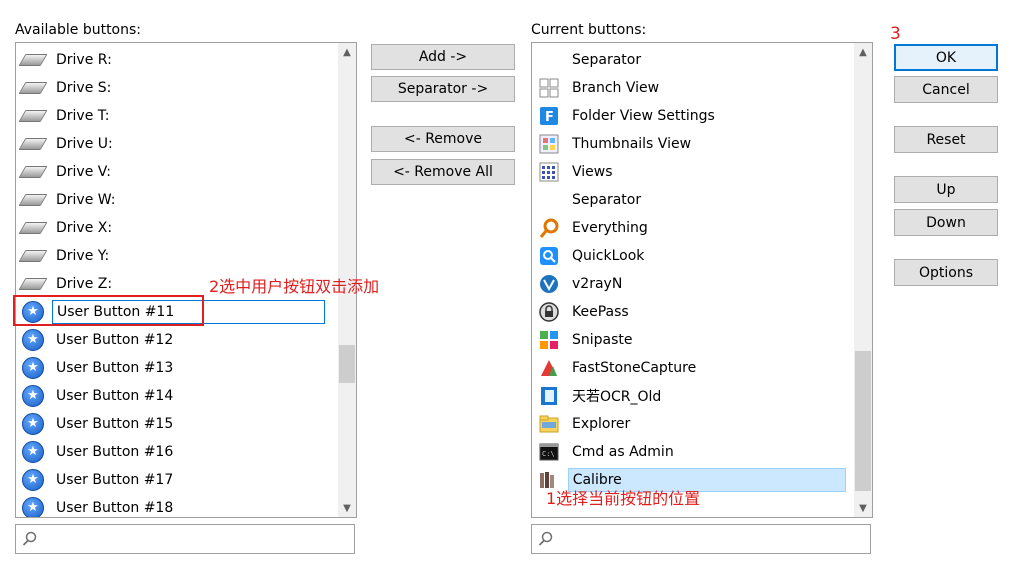 The height and width of the screenshot is (569, 1017). What do you see at coordinates (946, 272) in the screenshot?
I see `options-button: Options` at bounding box center [946, 272].